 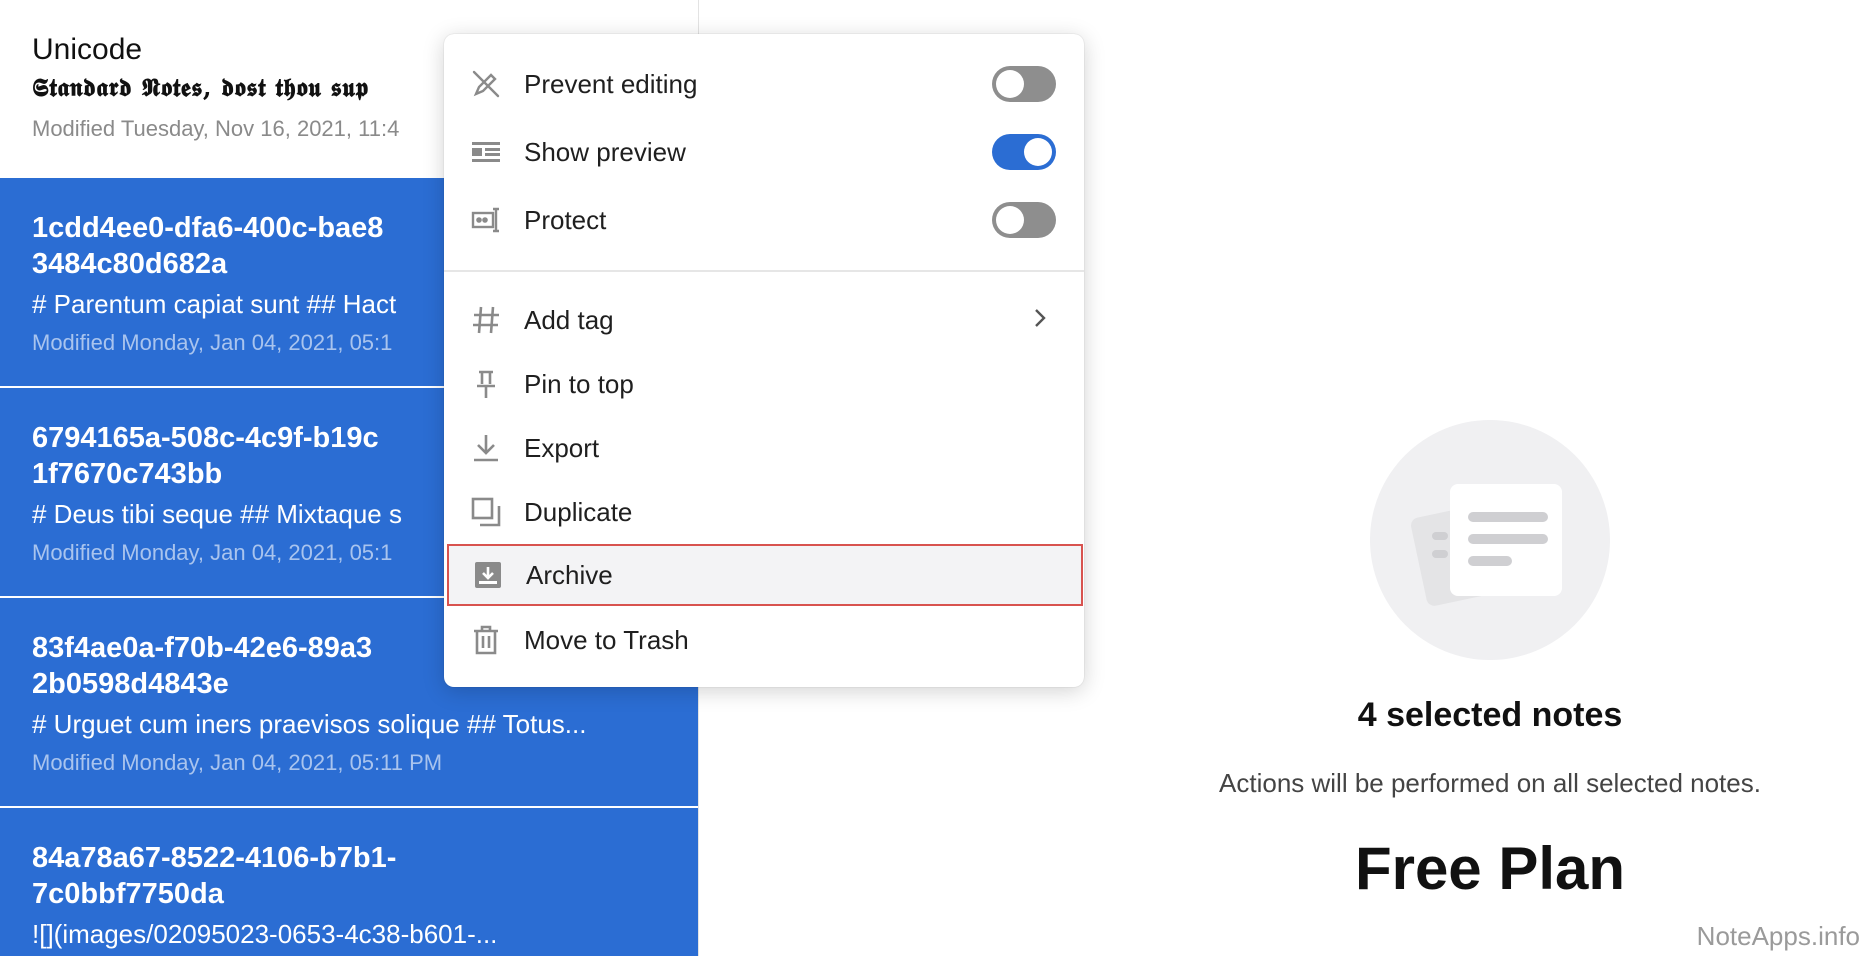 What do you see at coordinates (562, 447) in the screenshot?
I see `menu-item-label: Export` at bounding box center [562, 447].